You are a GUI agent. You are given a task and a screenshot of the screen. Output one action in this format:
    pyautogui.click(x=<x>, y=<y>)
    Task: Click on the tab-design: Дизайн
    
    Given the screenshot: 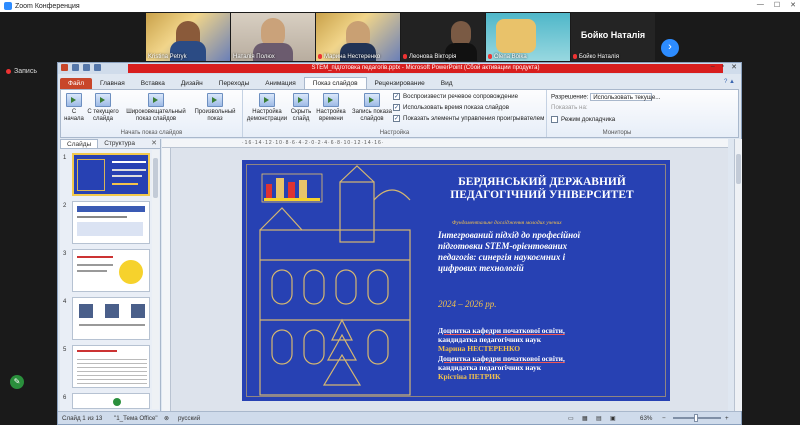 What is the action you would take?
    pyautogui.click(x=192, y=83)
    